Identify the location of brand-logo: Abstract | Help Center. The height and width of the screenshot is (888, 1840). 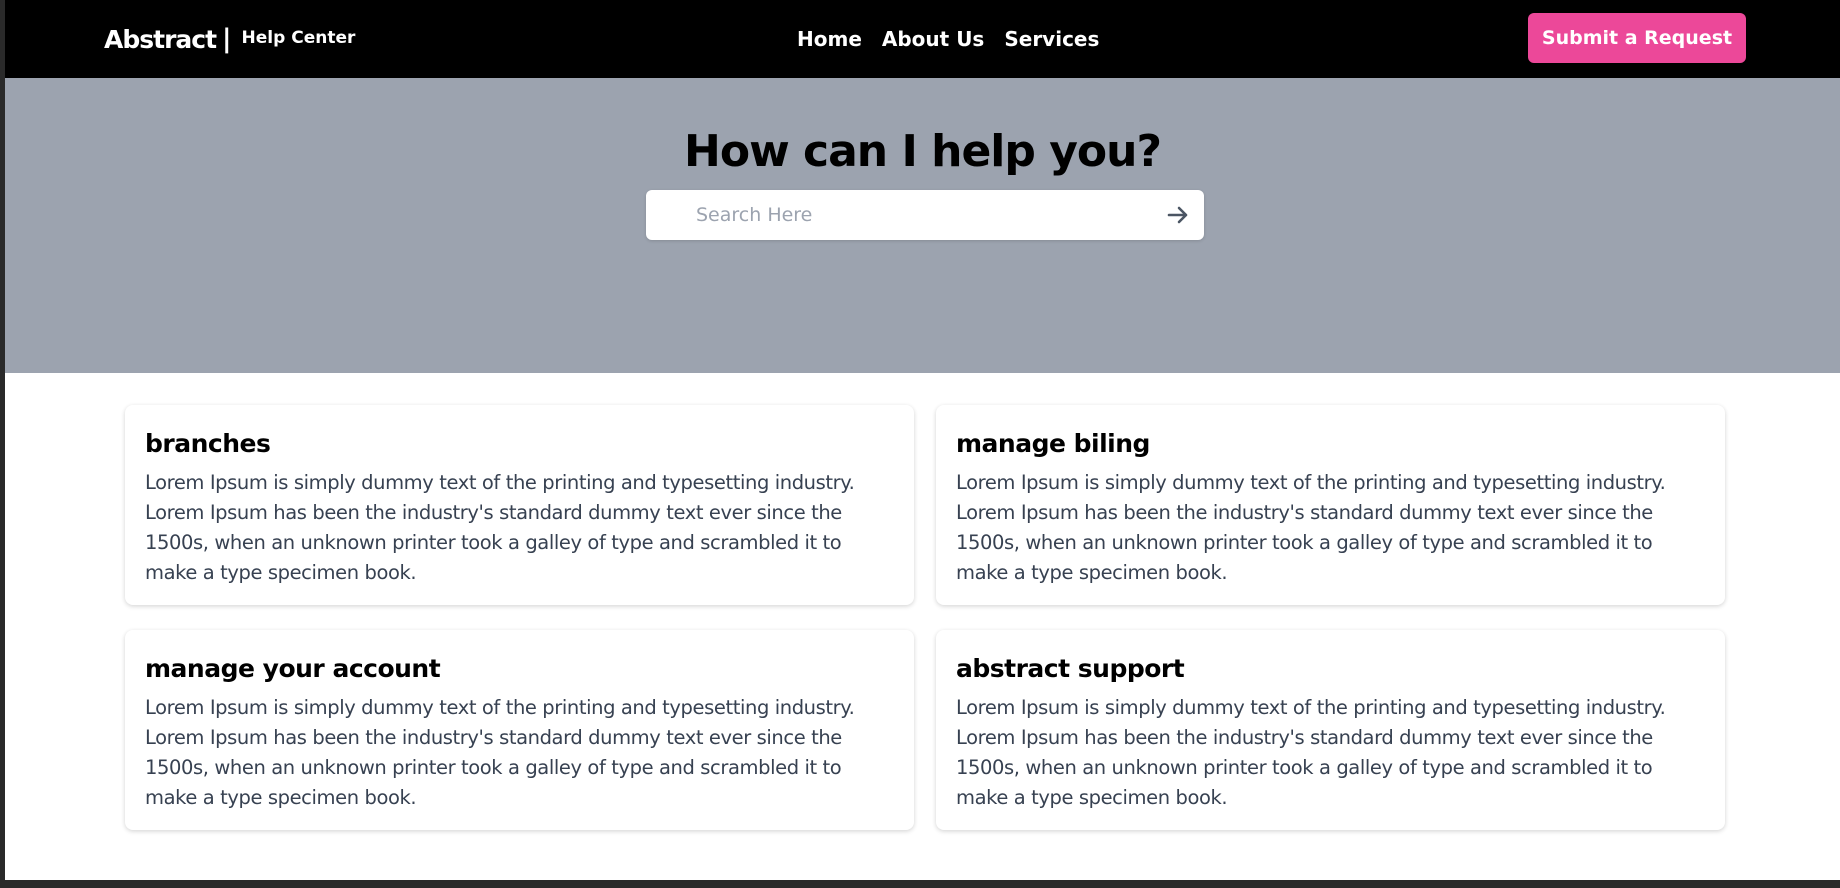
(229, 39).